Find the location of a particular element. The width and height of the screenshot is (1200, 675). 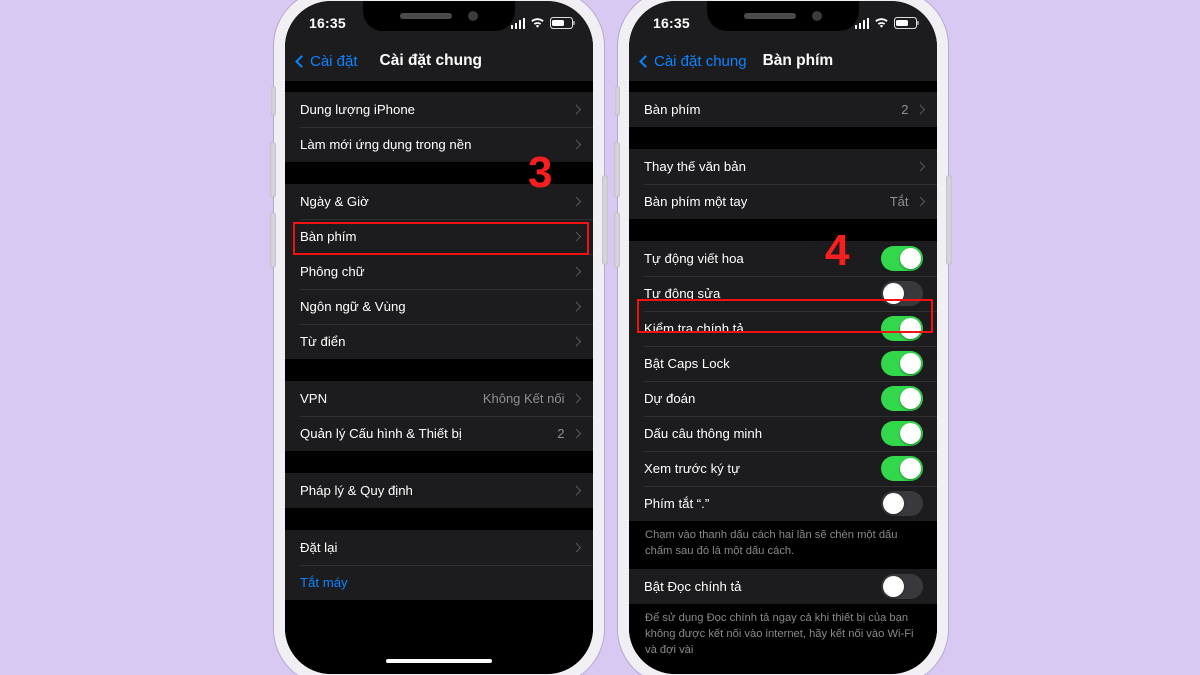

list-item: Từ điển is located at coordinates (439, 341).